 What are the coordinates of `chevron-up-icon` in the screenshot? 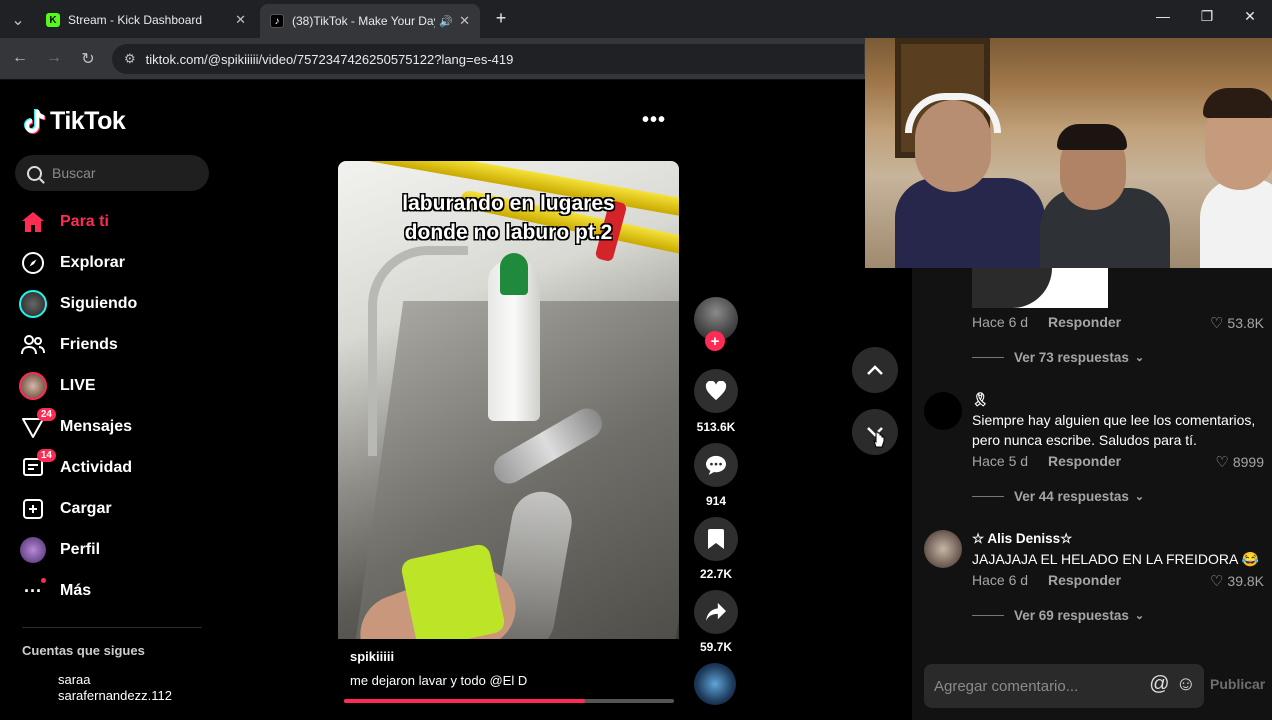 It's located at (875, 370).